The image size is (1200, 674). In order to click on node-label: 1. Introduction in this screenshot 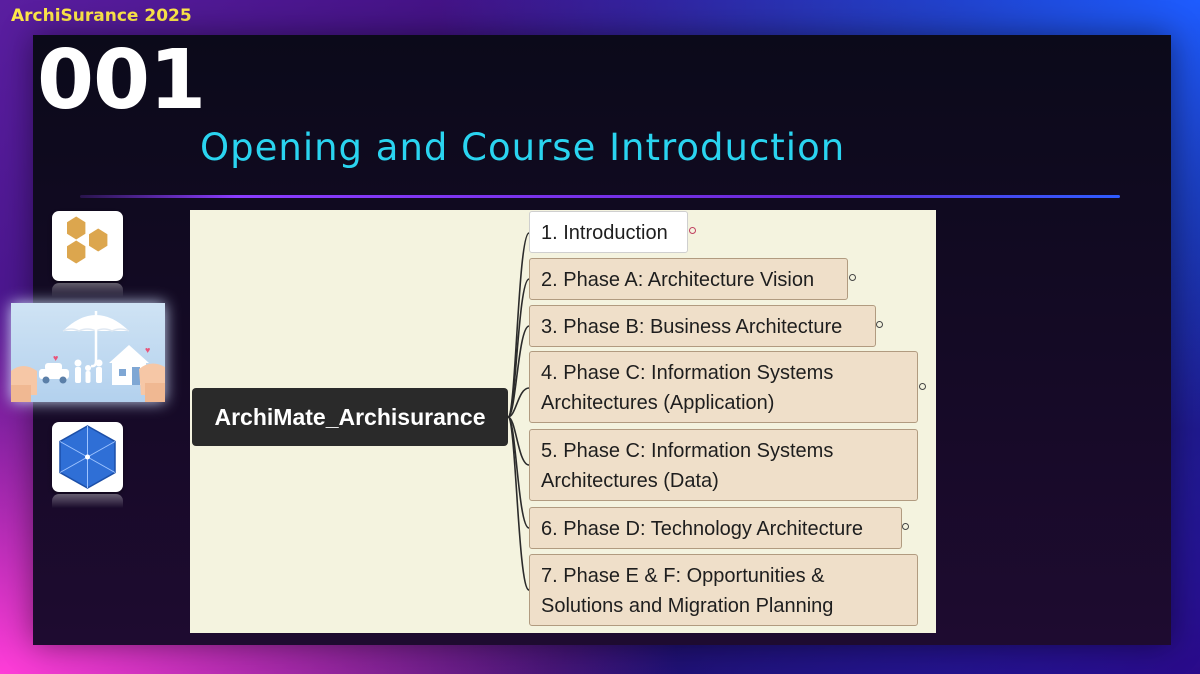, I will do `click(604, 233)`.